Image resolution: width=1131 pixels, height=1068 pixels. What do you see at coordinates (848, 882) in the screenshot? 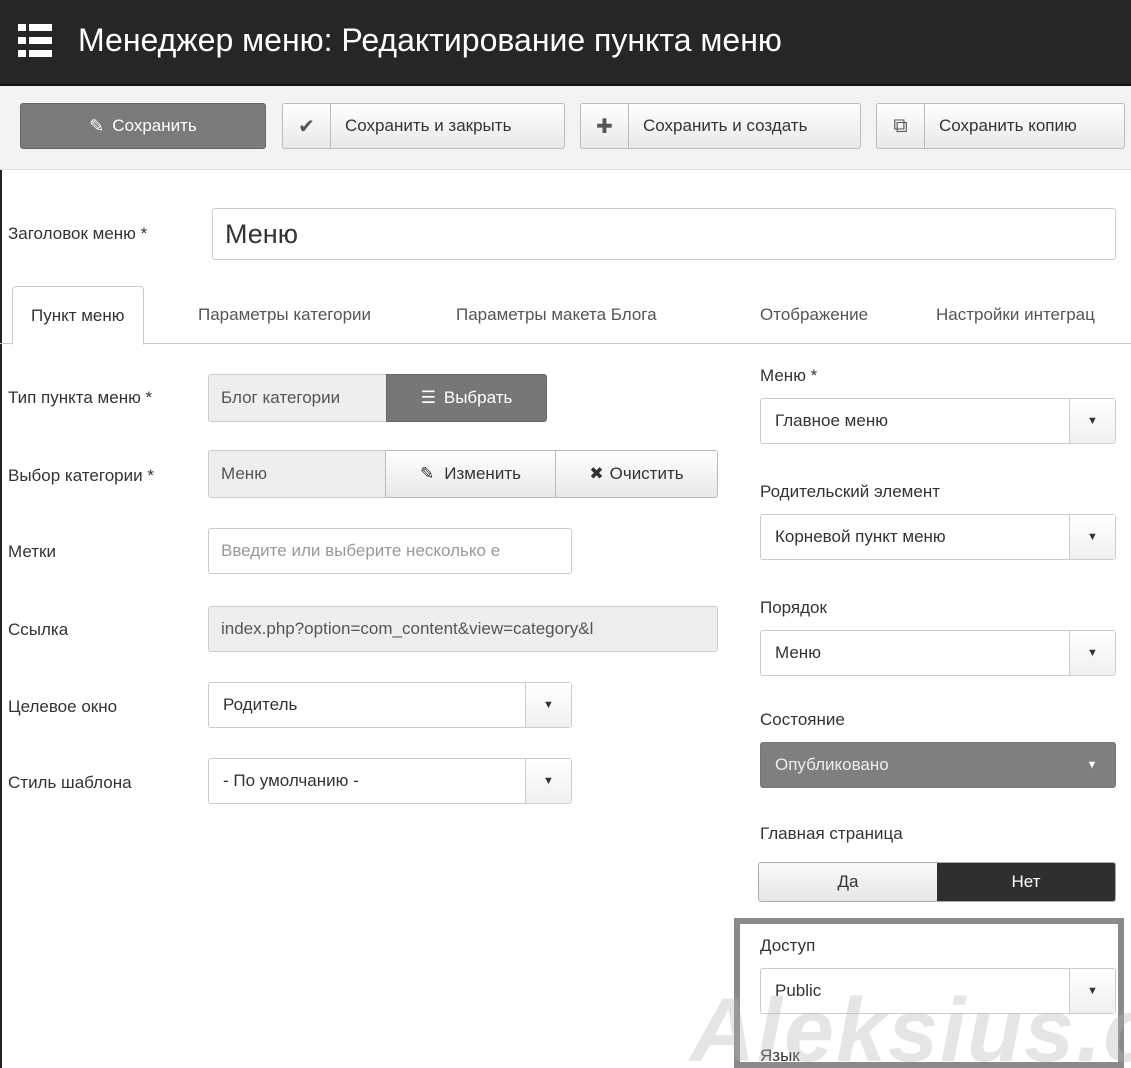
I see `home-yes-option: Да` at bounding box center [848, 882].